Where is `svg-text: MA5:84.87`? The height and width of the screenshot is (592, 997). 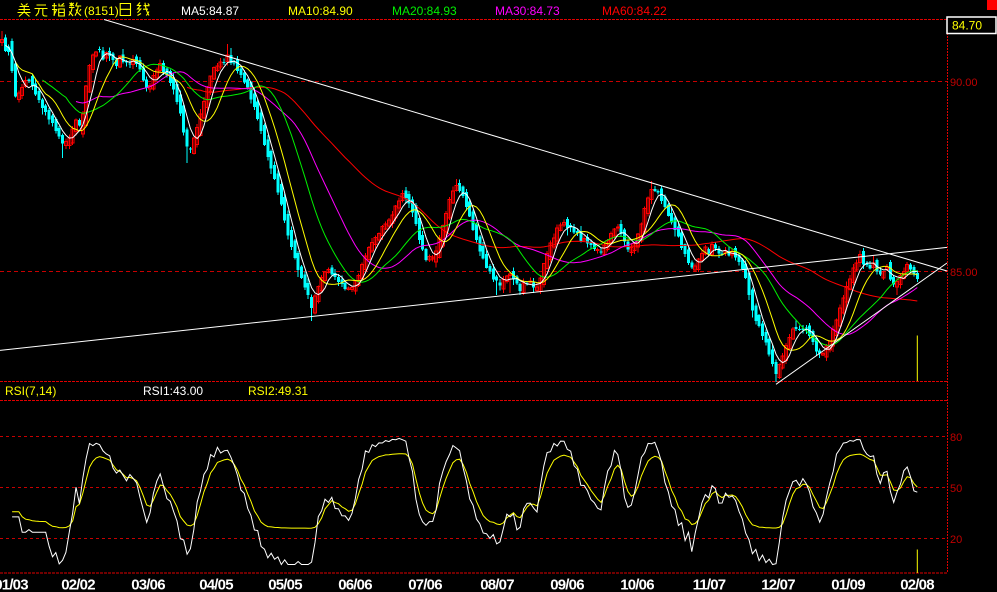 svg-text: MA5:84.87 is located at coordinates (210, 11).